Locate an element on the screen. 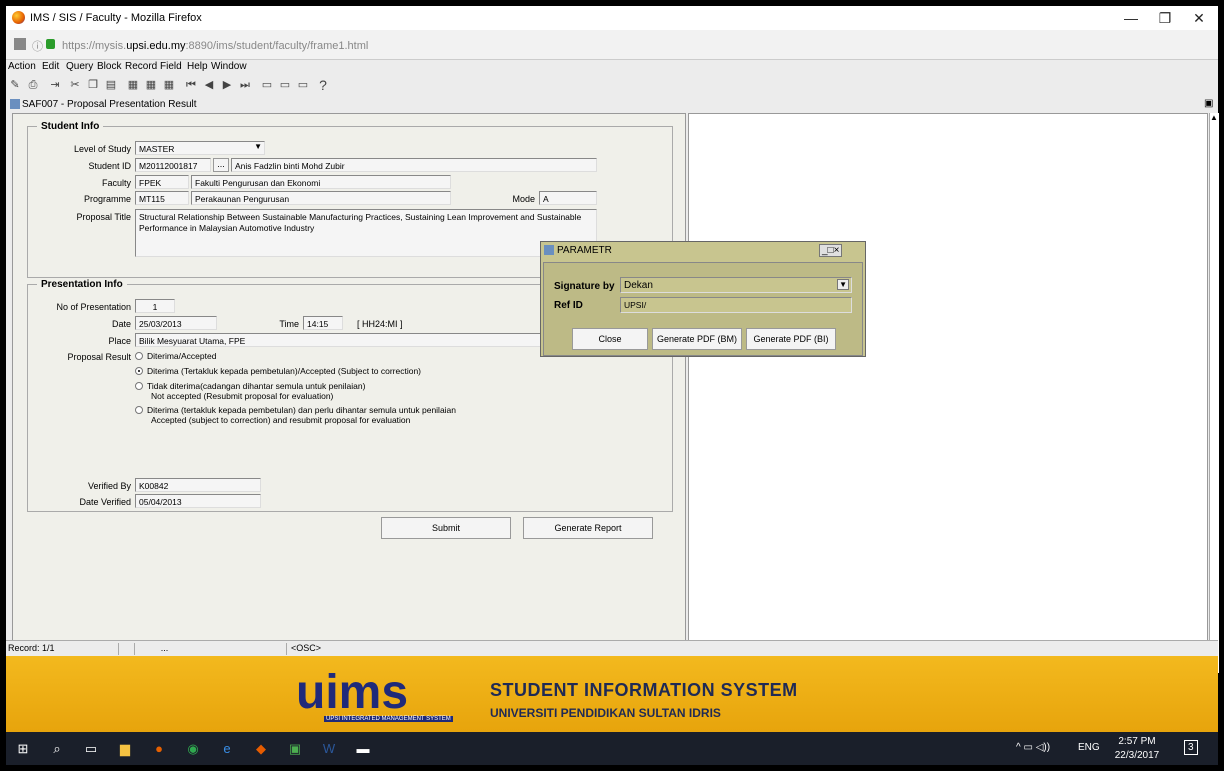 The width and height of the screenshot is (1224, 771). presentation-info-legend: Presentation Info is located at coordinates (82, 284).